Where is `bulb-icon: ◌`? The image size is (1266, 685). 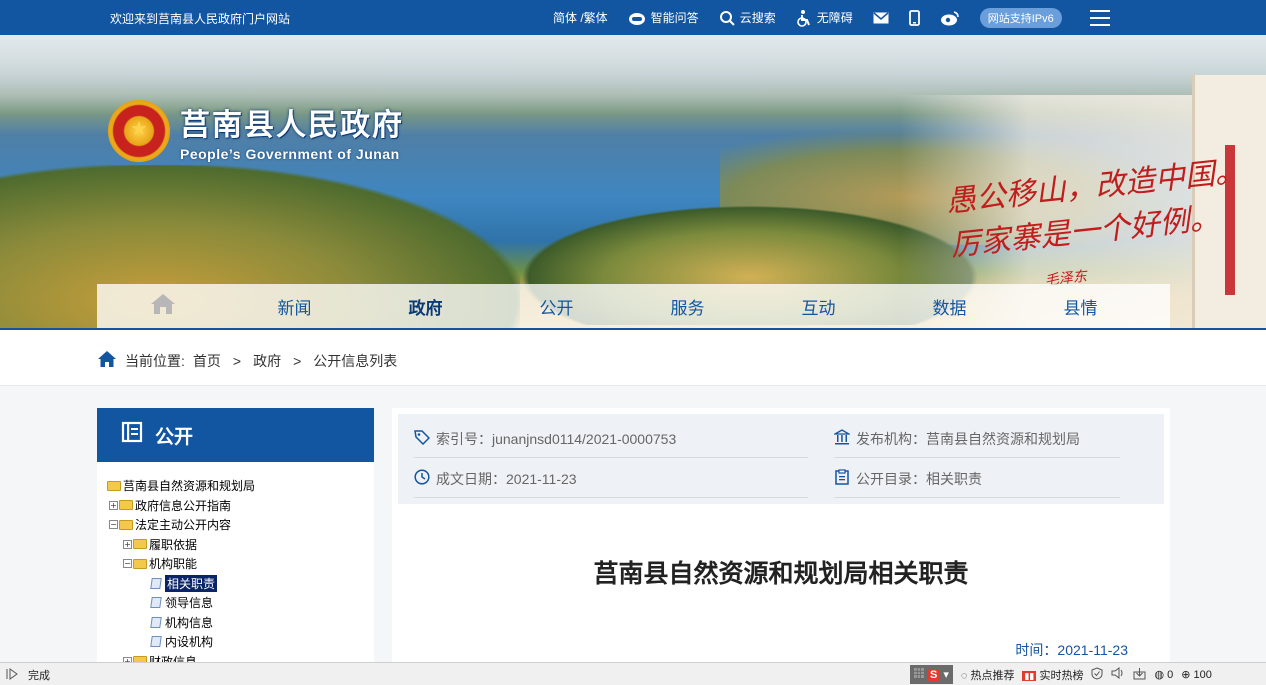
bulb-icon: ◌ is located at coordinates (964, 675).